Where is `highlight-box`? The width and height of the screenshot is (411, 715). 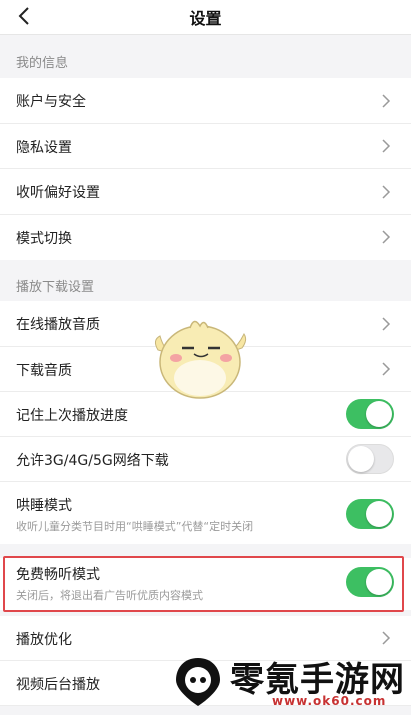 highlight-box is located at coordinates (203, 584).